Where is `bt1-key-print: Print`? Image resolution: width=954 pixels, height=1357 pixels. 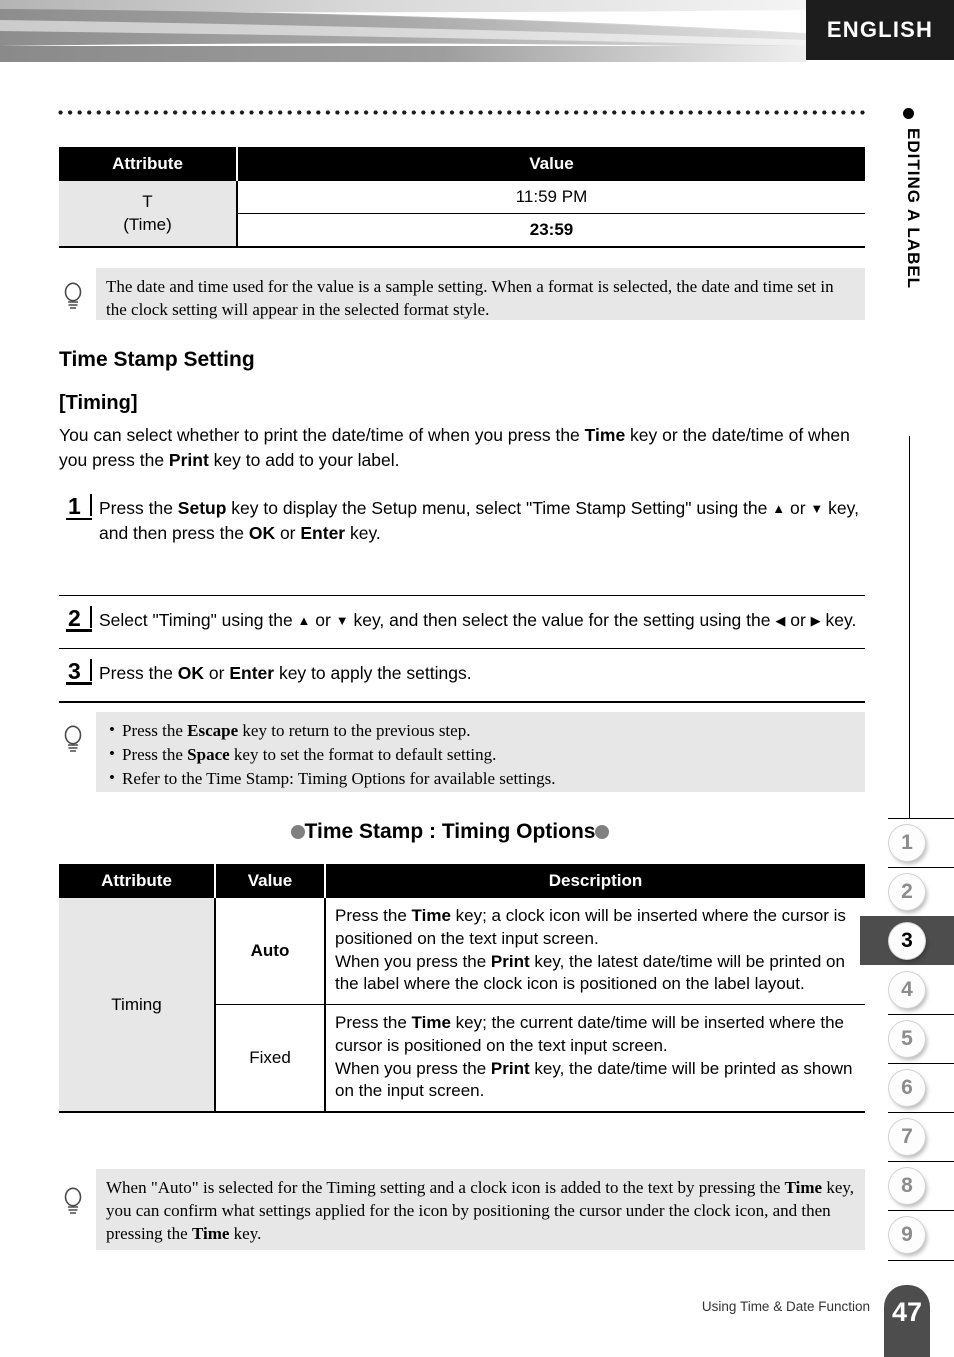 bt1-key-print: Print is located at coordinates (510, 1068).